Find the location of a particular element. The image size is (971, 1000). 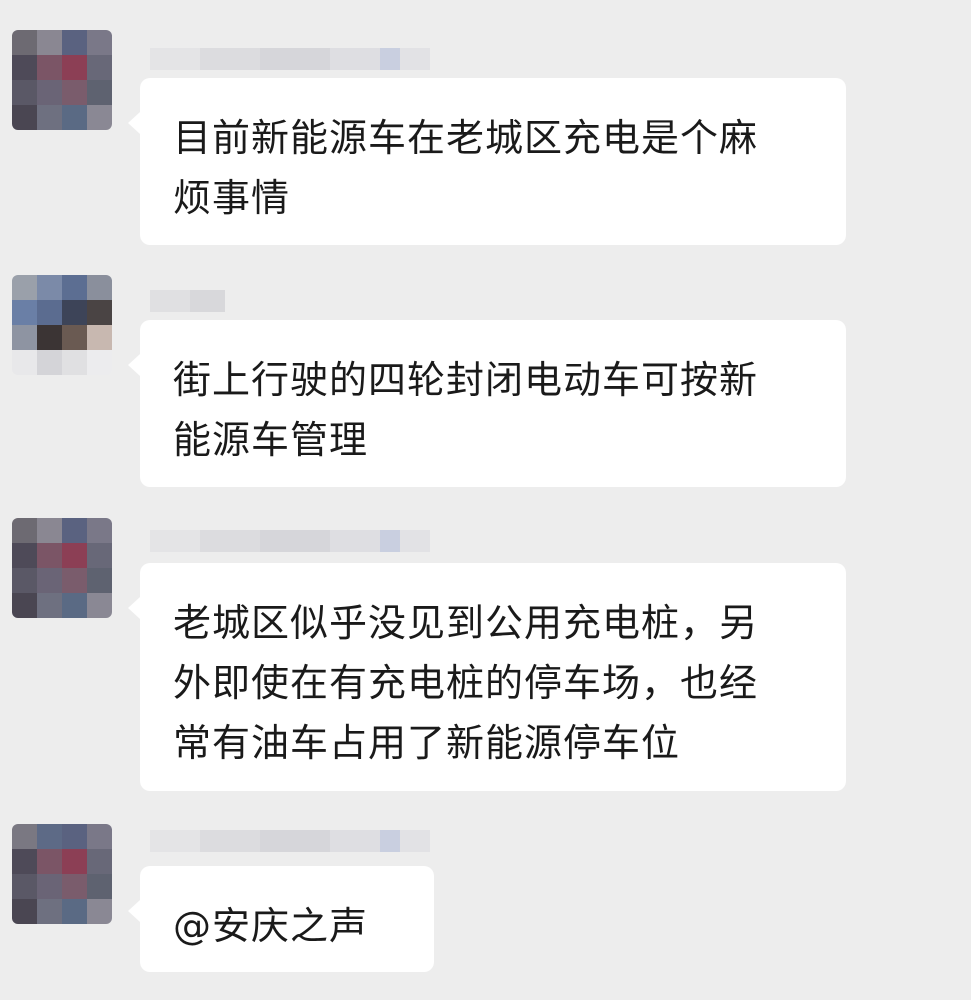

message-text-line: 目前新能源车在老城区充电是个麻 is located at coordinates (466, 138).